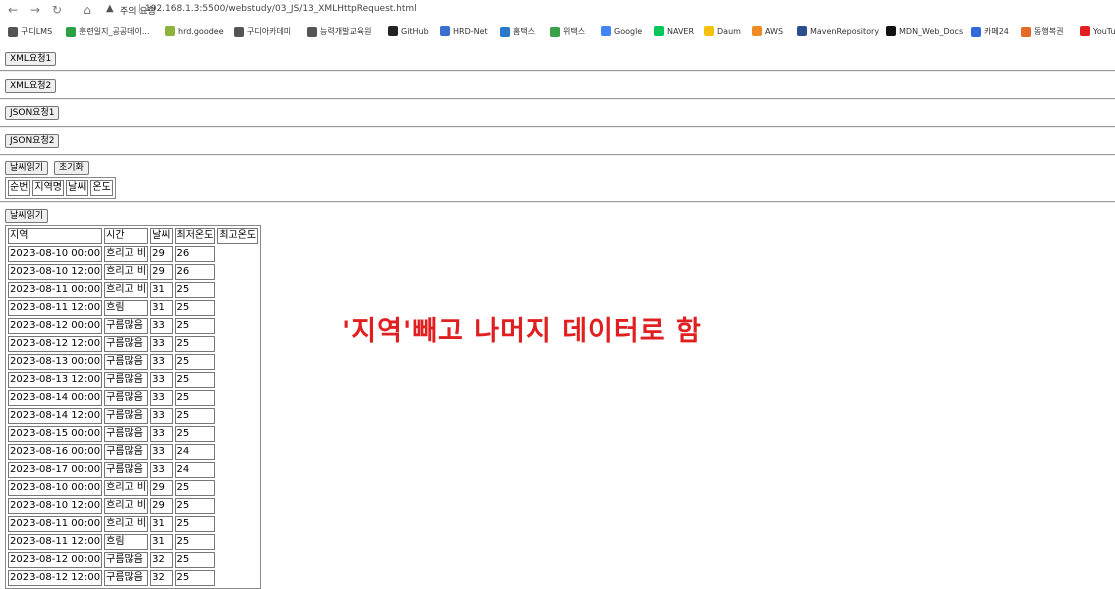 This screenshot has width=1115, height=589. What do you see at coordinates (31, 59) in the screenshot?
I see `xml-request-1-button: XML요청1` at bounding box center [31, 59].